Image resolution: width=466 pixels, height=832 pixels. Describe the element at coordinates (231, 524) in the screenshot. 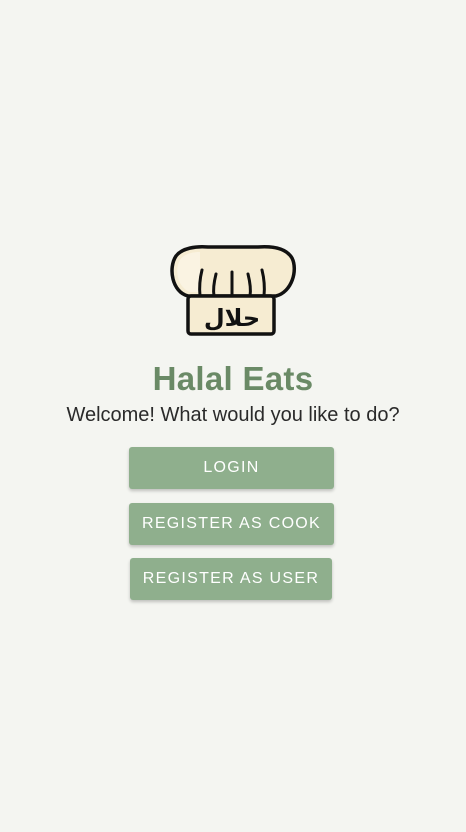

I see `register-as-cook-button: REGISTER AS COOK` at that location.